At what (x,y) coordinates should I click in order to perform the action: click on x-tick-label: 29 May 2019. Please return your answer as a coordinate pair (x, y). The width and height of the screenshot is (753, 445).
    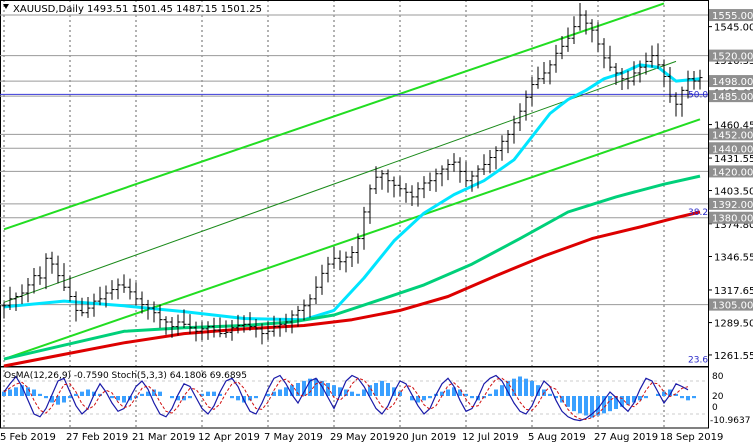
    Looking at the image, I should click on (362, 437).